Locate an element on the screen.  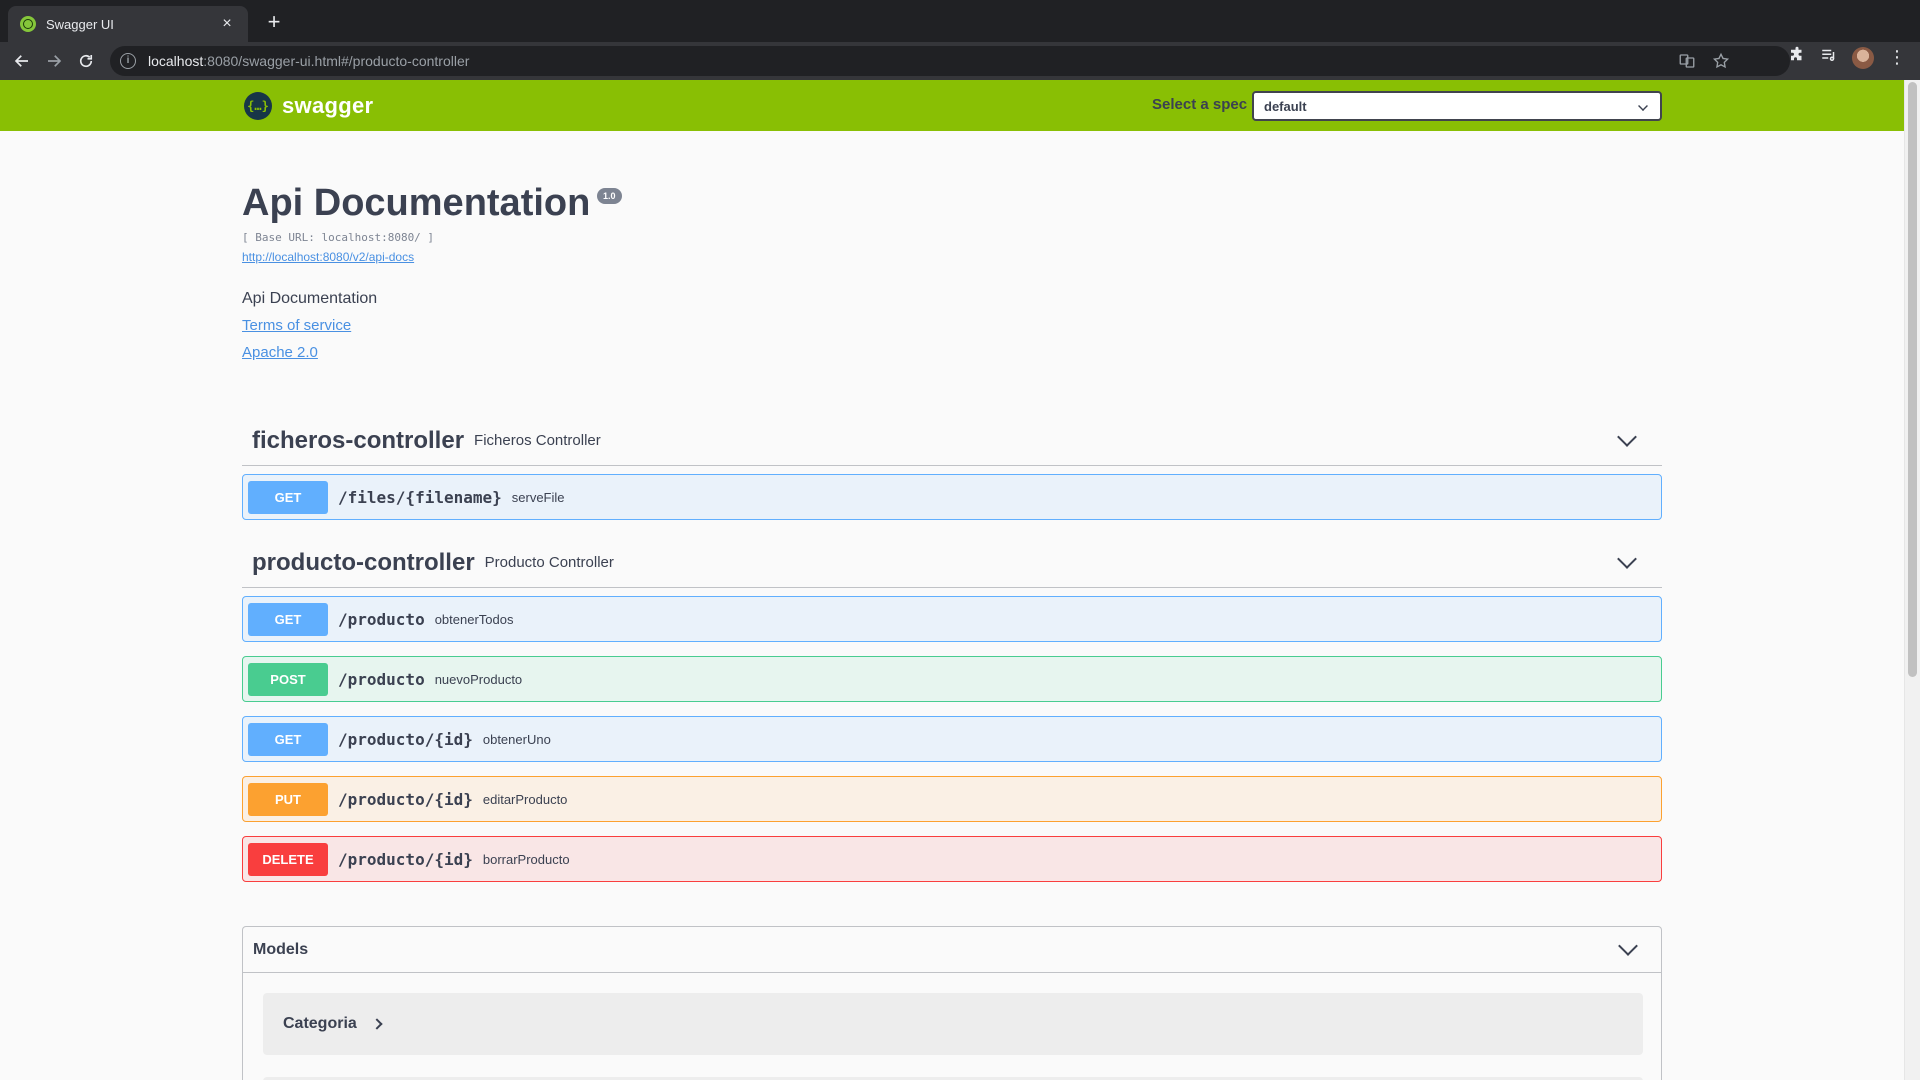
operation-get-files-filename: GET /files/{filename} serveFile is located at coordinates (952, 497).